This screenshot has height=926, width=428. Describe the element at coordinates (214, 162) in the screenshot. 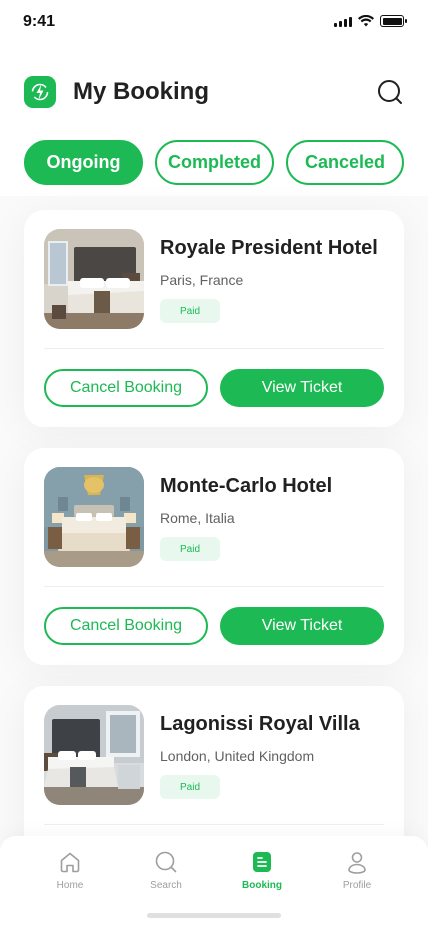

I see `tab-completed: Completed` at that location.